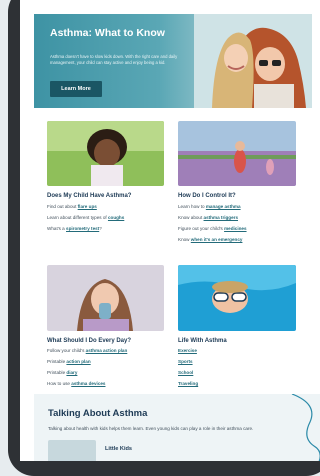 Image resolution: width=320 pixels, height=476 pixels. What do you see at coordinates (221, 217) in the screenshot?
I see `link-asthma-triggers: asthma triggers` at bounding box center [221, 217].